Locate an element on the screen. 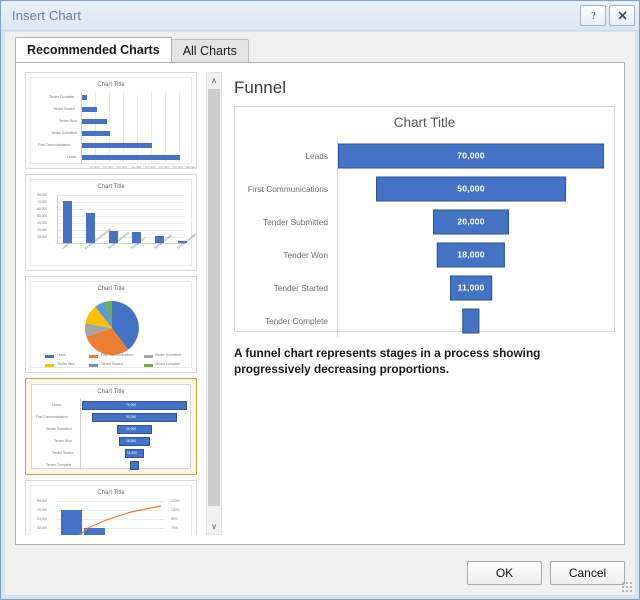 This screenshot has width=640, height=600. tab-all-charts: All Charts is located at coordinates (209, 50).